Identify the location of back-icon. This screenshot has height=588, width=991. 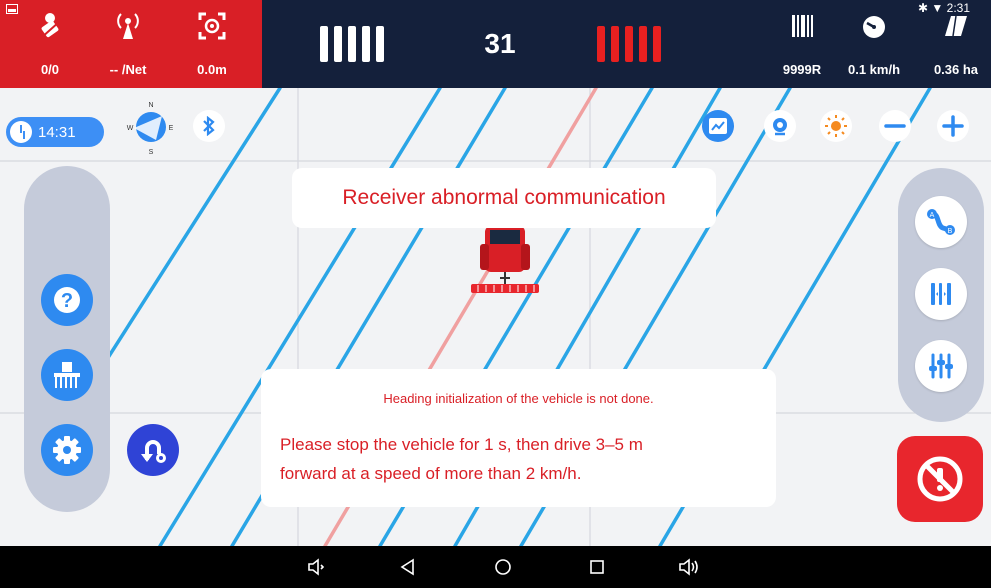
(407, 567).